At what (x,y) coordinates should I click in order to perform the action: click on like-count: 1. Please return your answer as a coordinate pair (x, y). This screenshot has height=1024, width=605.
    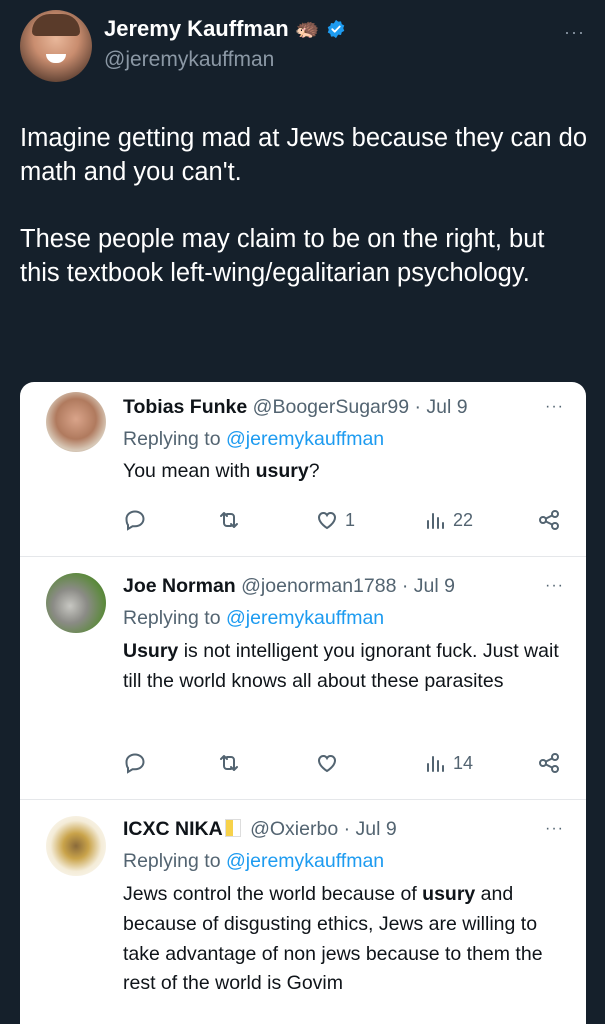
    Looking at the image, I should click on (350, 519).